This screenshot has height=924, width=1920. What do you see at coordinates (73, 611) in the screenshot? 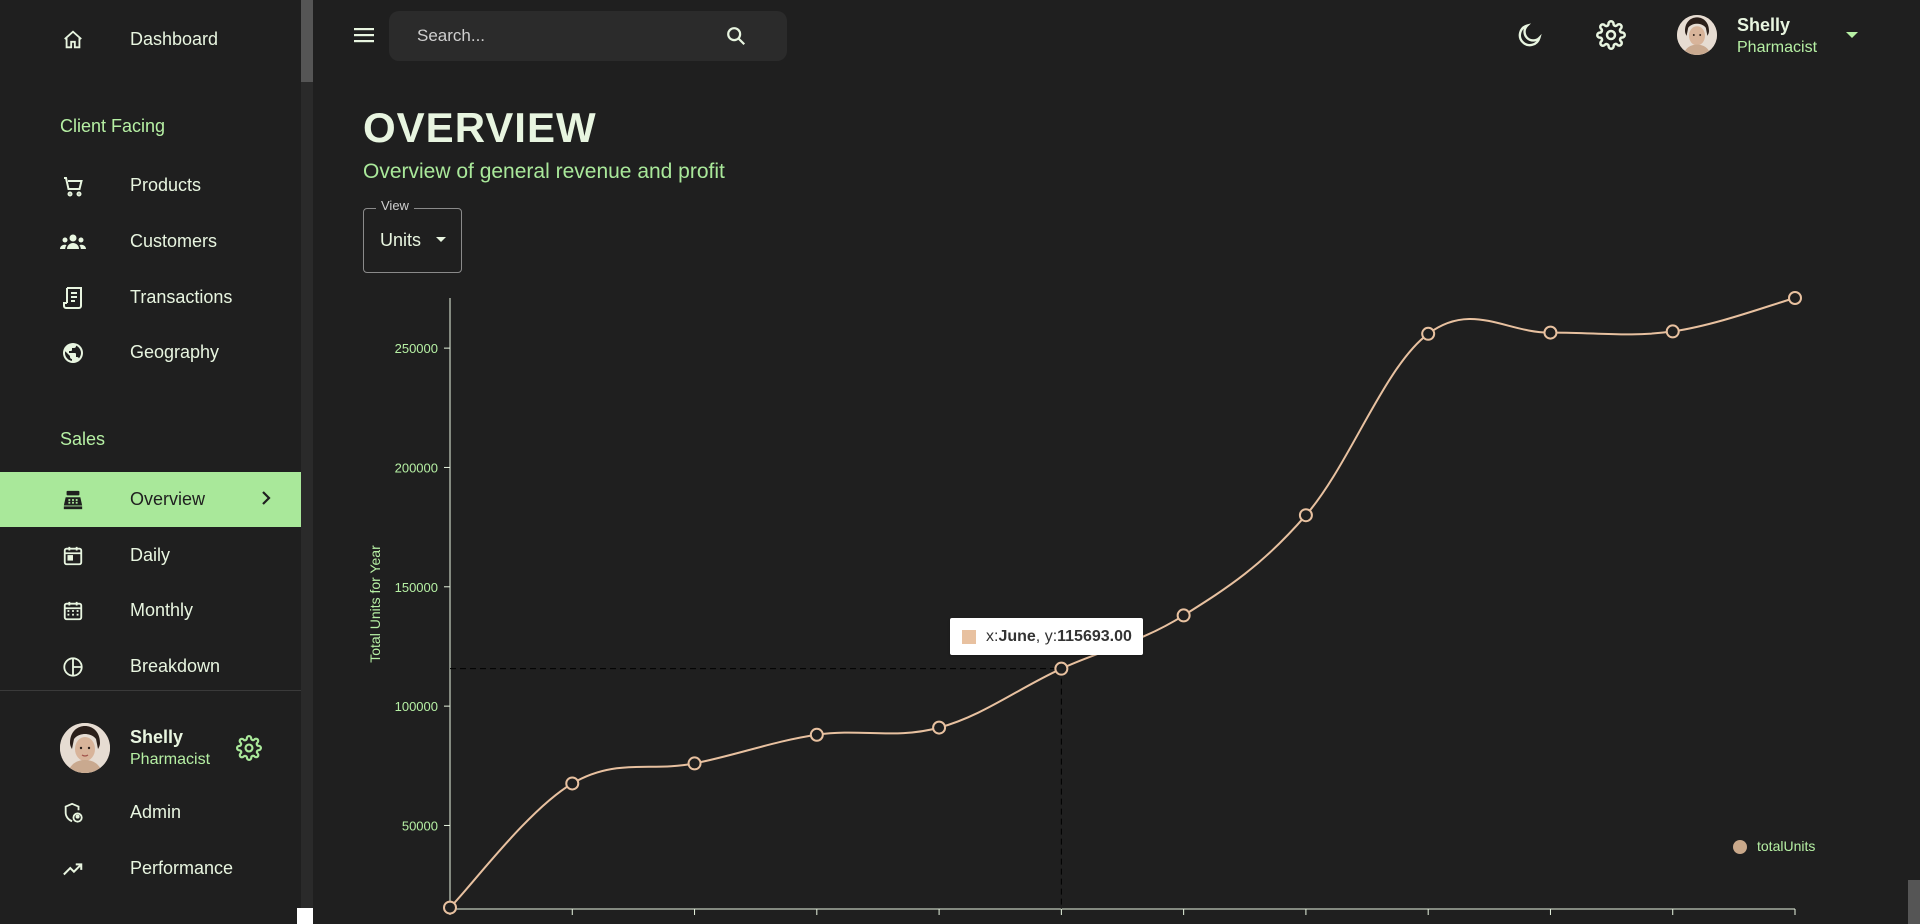
I see `calendar-month-icon` at bounding box center [73, 611].